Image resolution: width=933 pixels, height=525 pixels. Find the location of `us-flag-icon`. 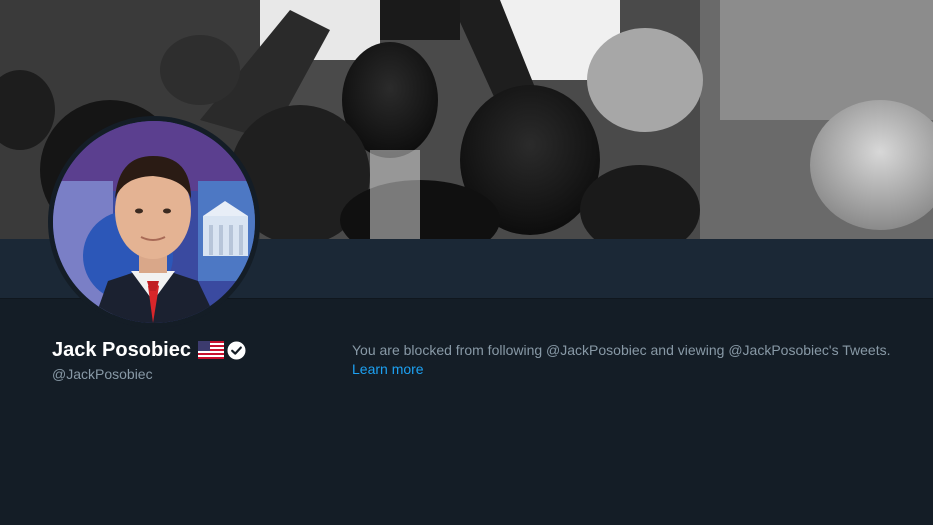

us-flag-icon is located at coordinates (210, 350).